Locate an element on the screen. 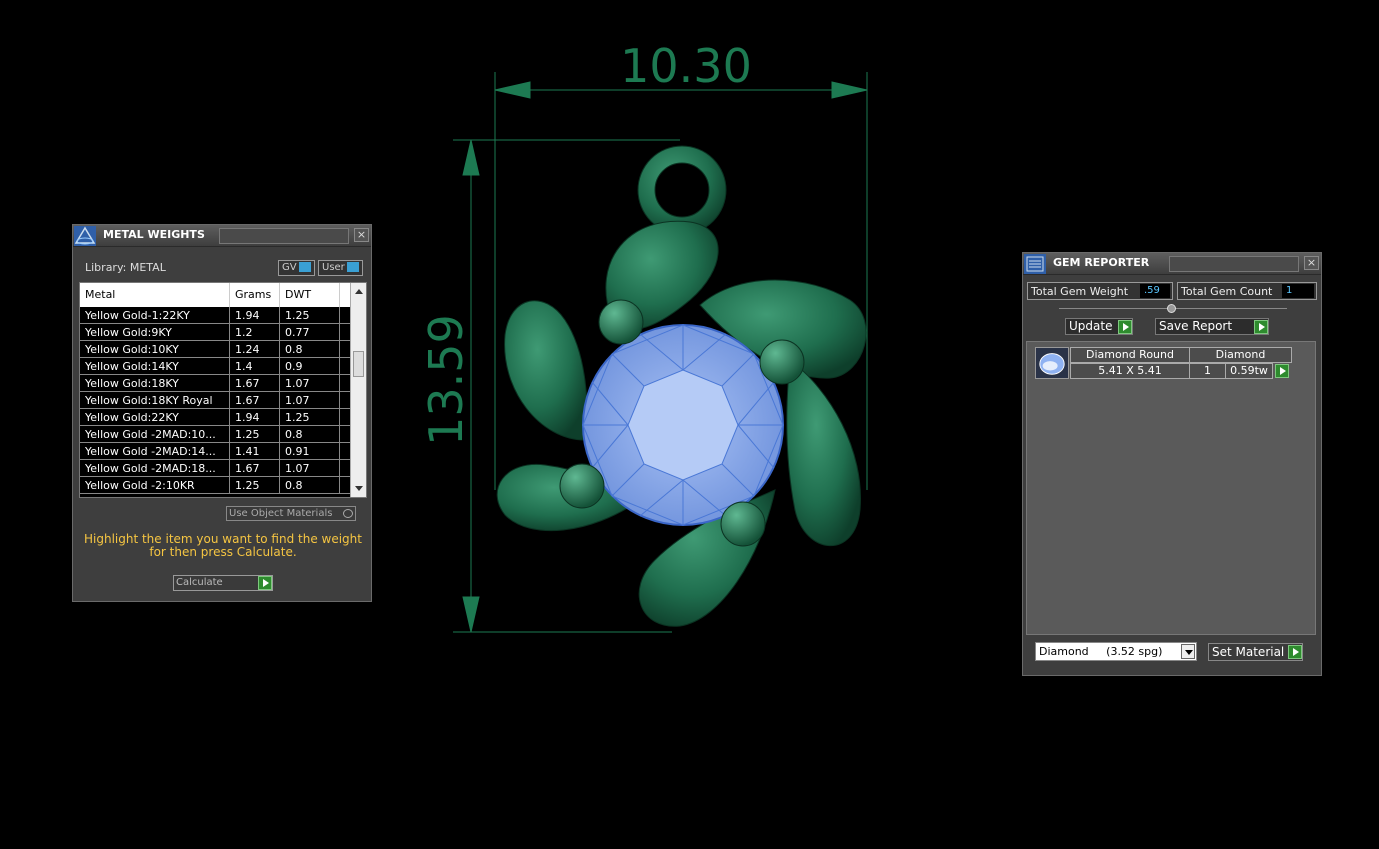  gem-reporter-titlebar: GEM REPORTER × is located at coordinates (1172, 264).